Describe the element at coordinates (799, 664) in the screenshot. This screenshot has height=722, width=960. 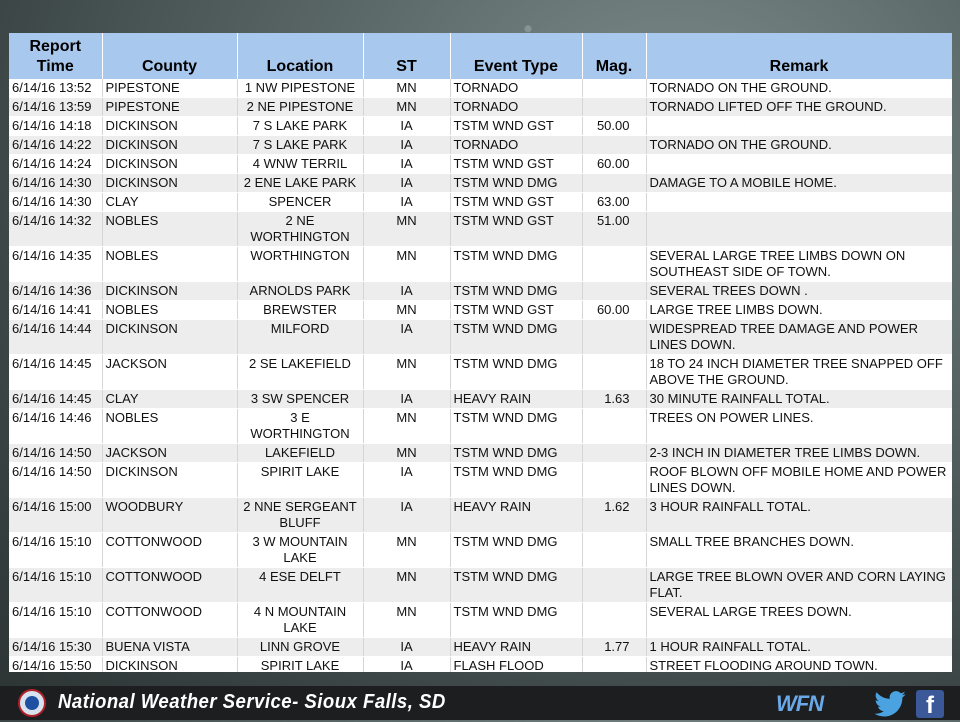
I see `cell-remark: STREET FLOODING AROUND TOWN.` at that location.